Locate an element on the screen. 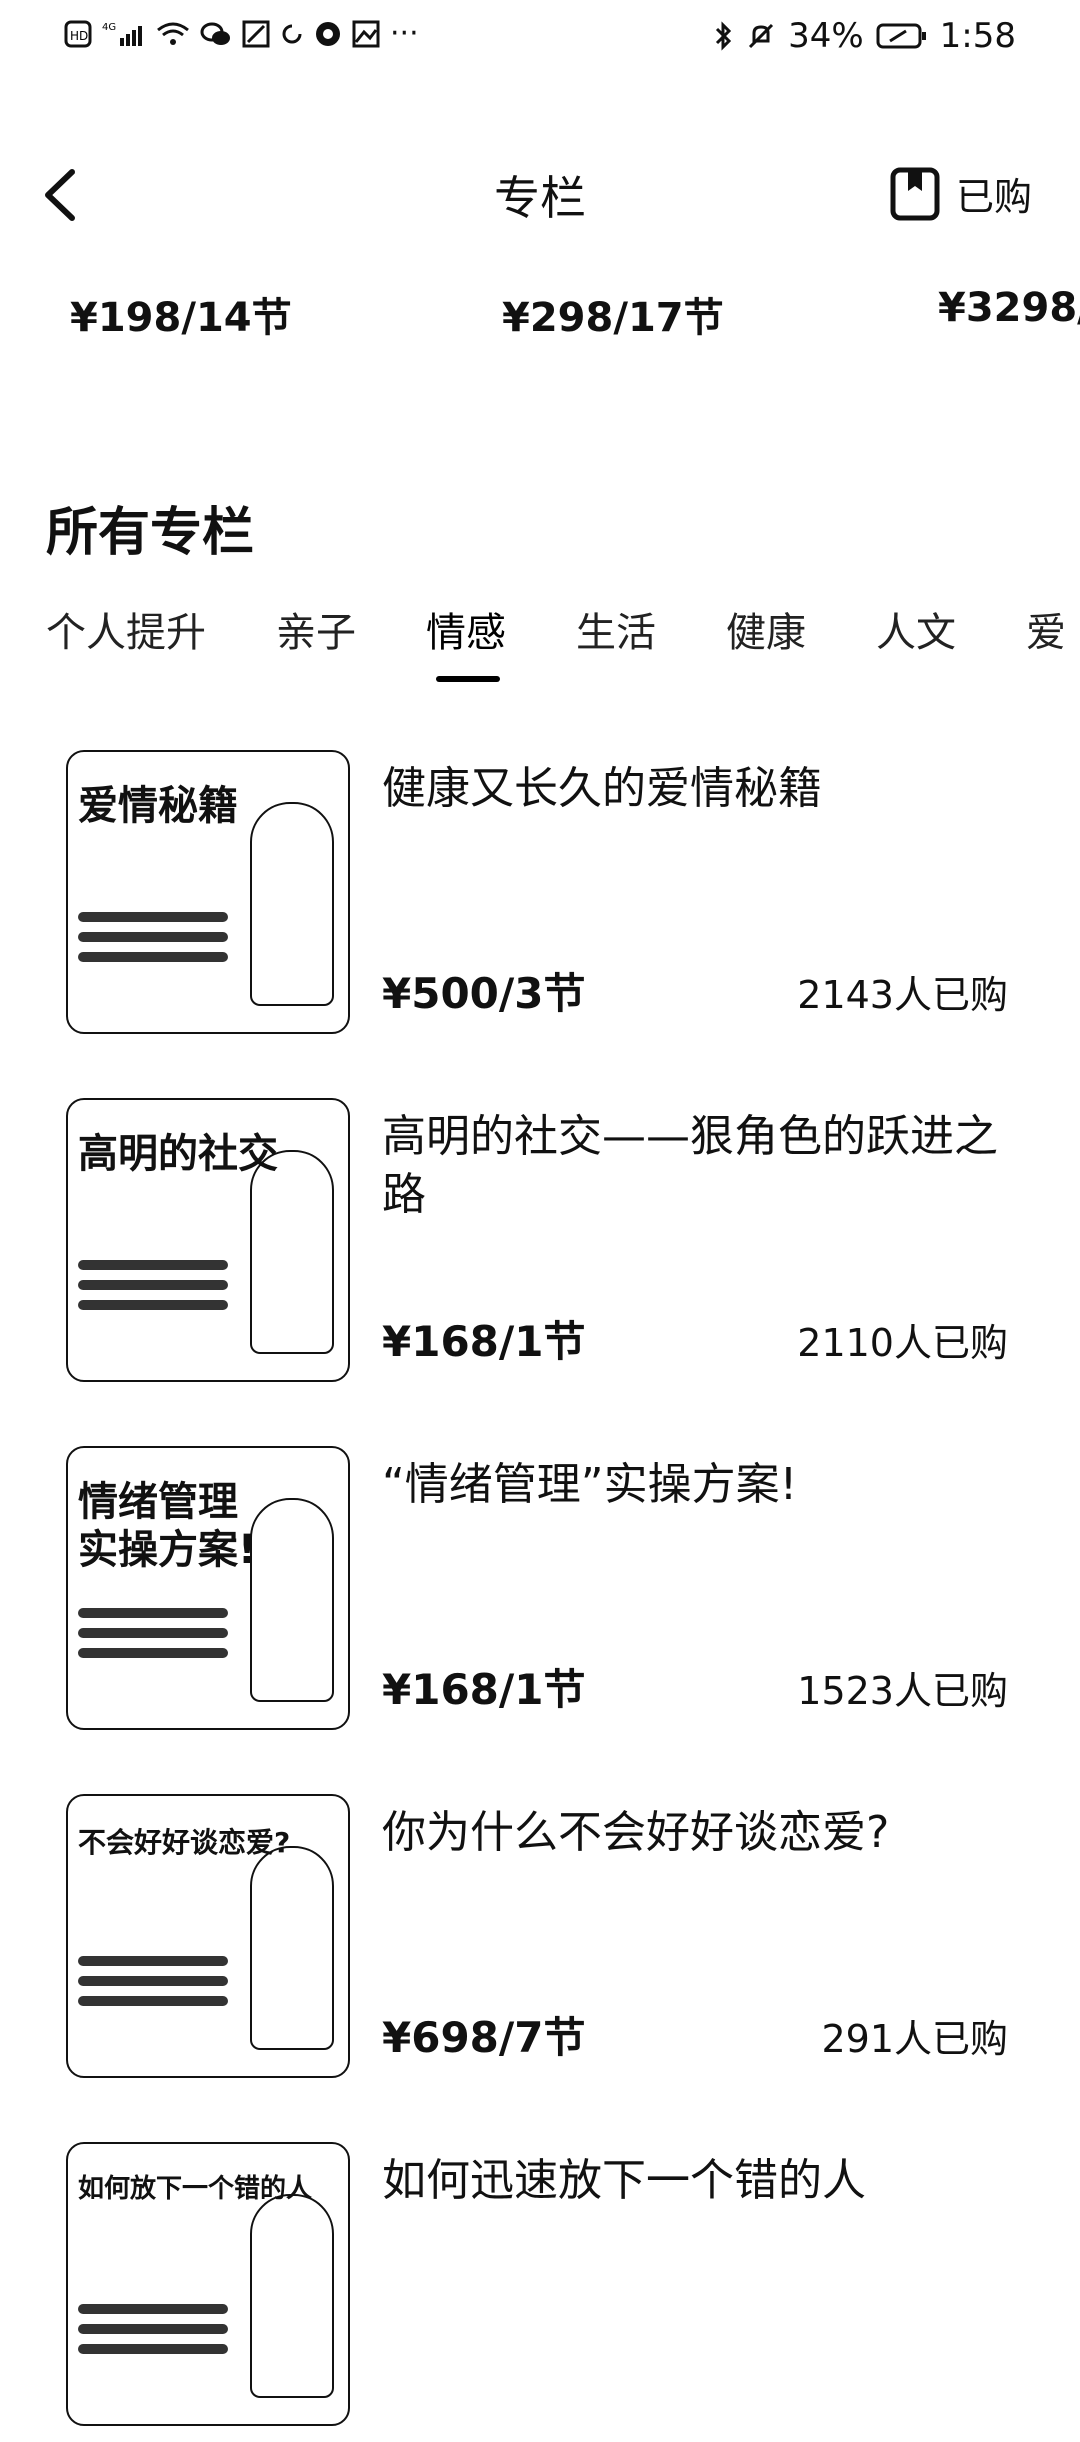 This screenshot has width=1080, height=2442. clock: 1:58 is located at coordinates (977, 36).